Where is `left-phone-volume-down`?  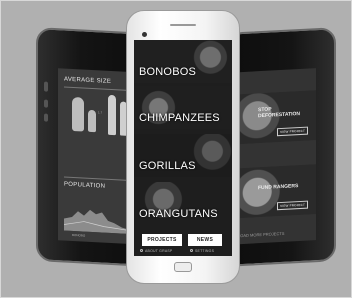 left-phone-volume-down is located at coordinates (46, 117).